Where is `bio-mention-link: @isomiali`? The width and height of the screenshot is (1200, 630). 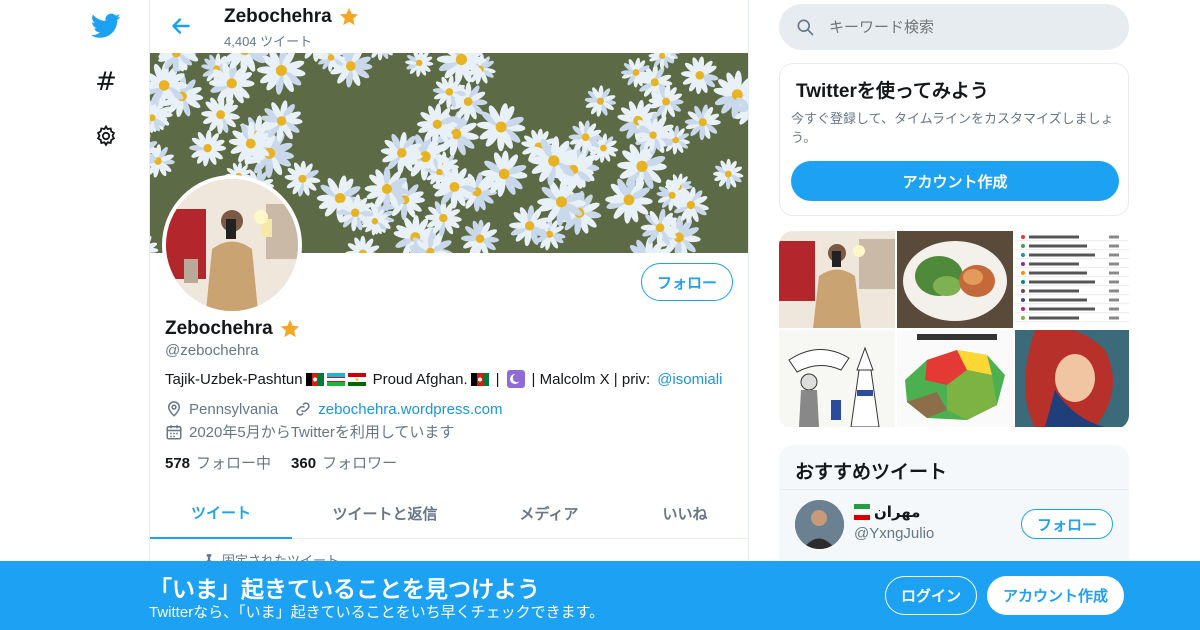
bio-mention-link: @isomiali is located at coordinates (689, 379).